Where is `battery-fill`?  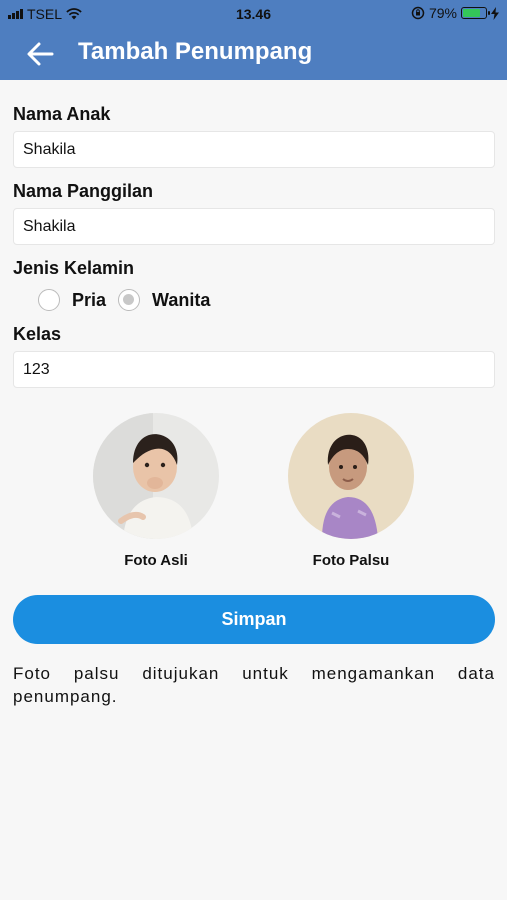
battery-fill is located at coordinates (472, 13).